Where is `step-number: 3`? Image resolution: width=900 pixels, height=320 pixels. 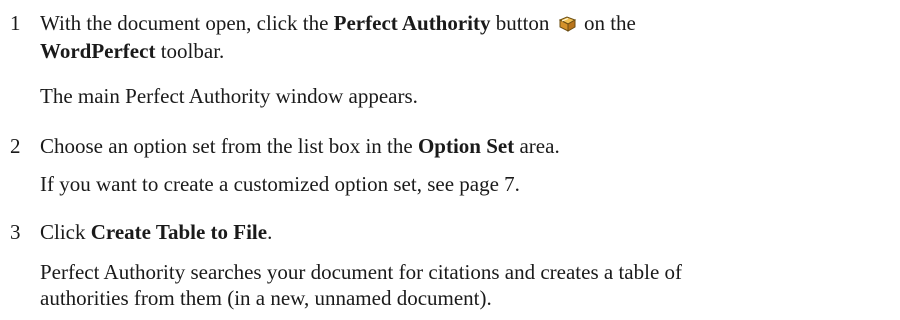 step-number: 3 is located at coordinates (15, 232).